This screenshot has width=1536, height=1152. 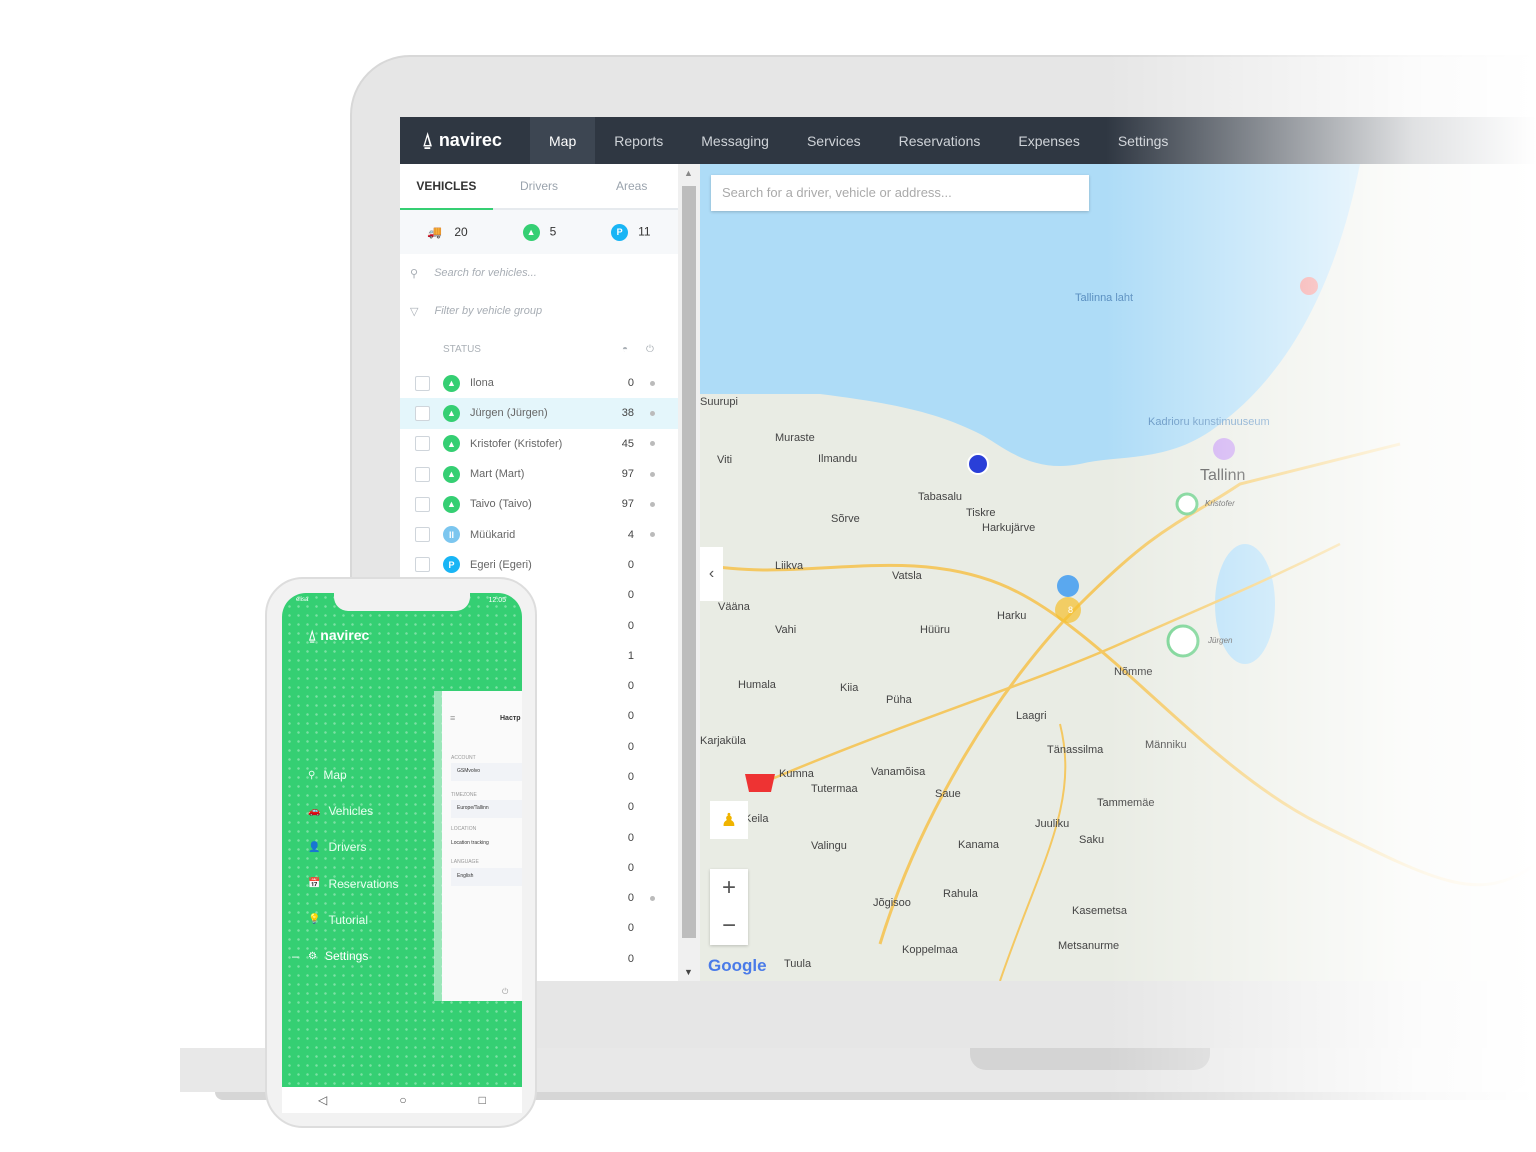 What do you see at coordinates (729, 926) in the screenshot?
I see `zoom-out-button: −` at bounding box center [729, 926].